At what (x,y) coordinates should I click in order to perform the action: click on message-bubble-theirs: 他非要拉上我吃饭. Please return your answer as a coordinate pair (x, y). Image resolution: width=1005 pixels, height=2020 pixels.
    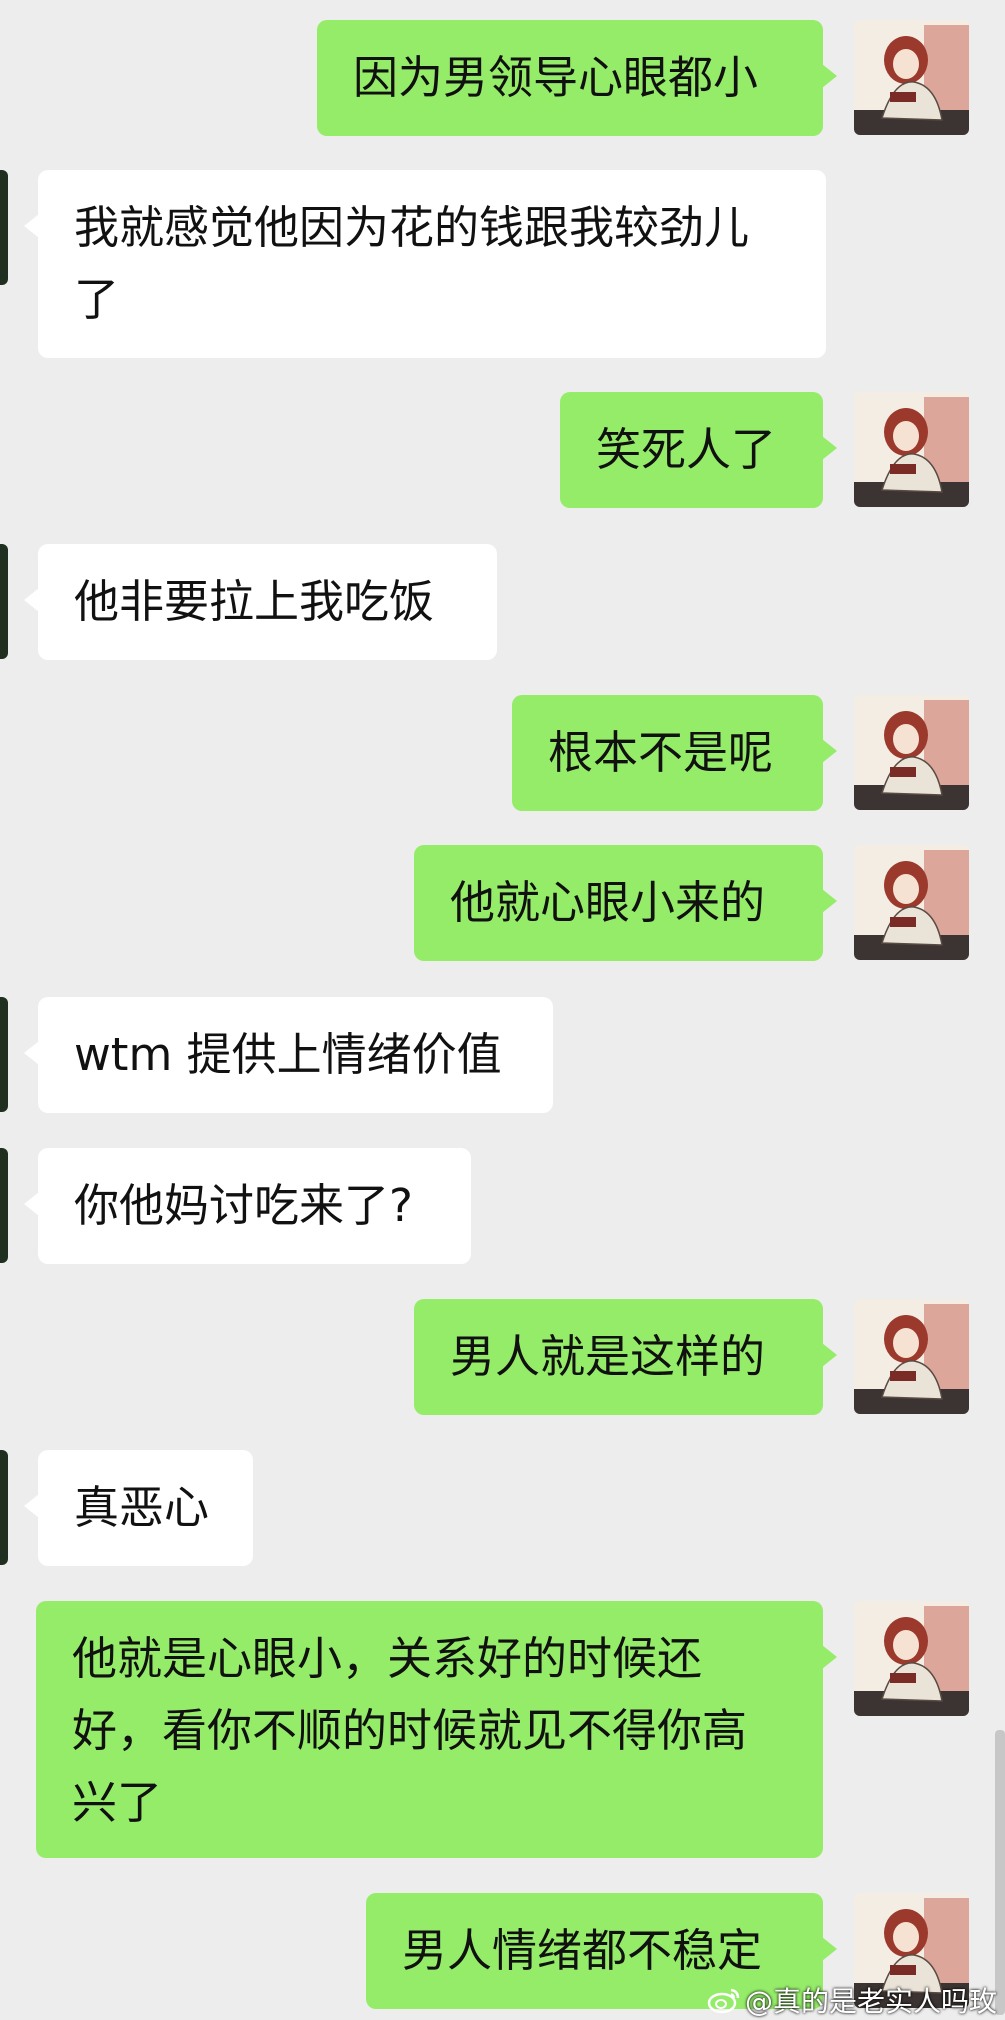
    Looking at the image, I should click on (260, 602).